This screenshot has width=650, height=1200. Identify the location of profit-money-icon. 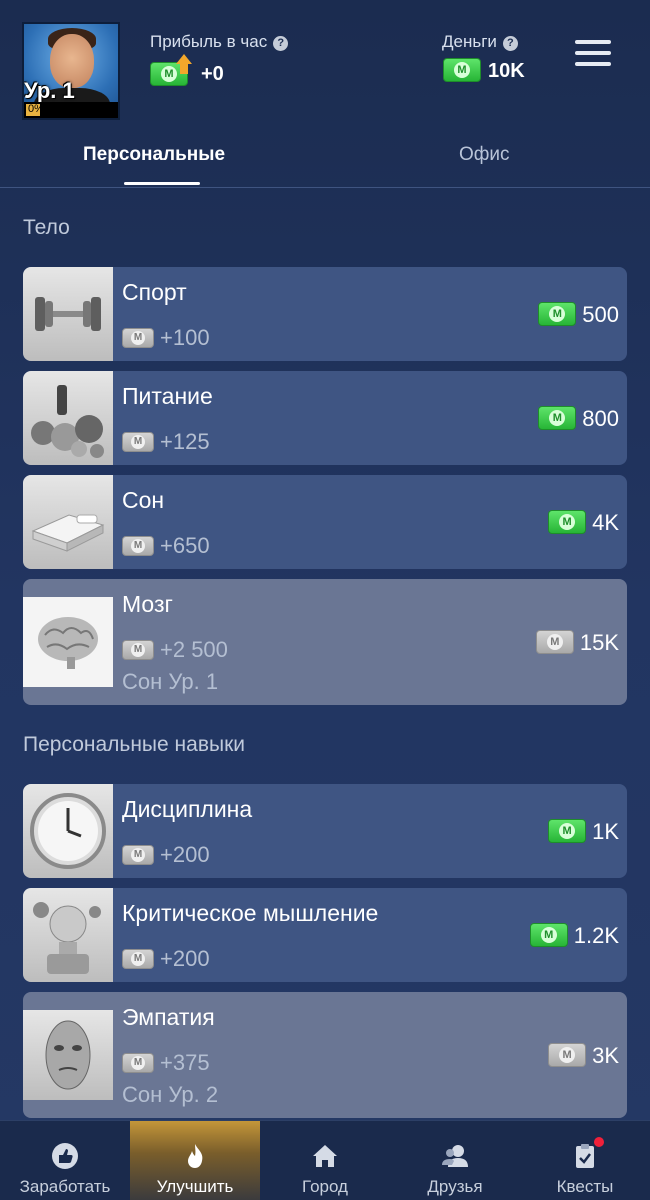
(172, 71).